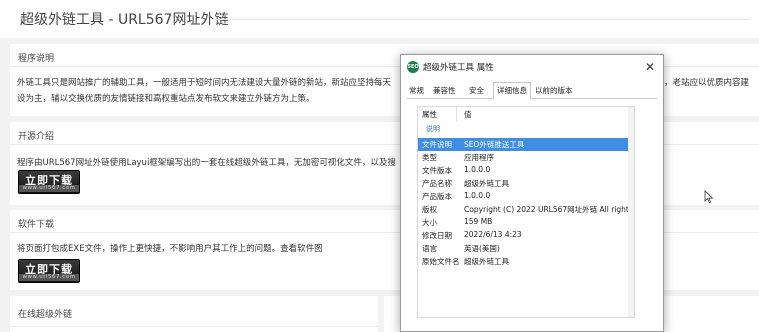  What do you see at coordinates (709, 197) in the screenshot?
I see `mouse-cursor-icon` at bounding box center [709, 197].